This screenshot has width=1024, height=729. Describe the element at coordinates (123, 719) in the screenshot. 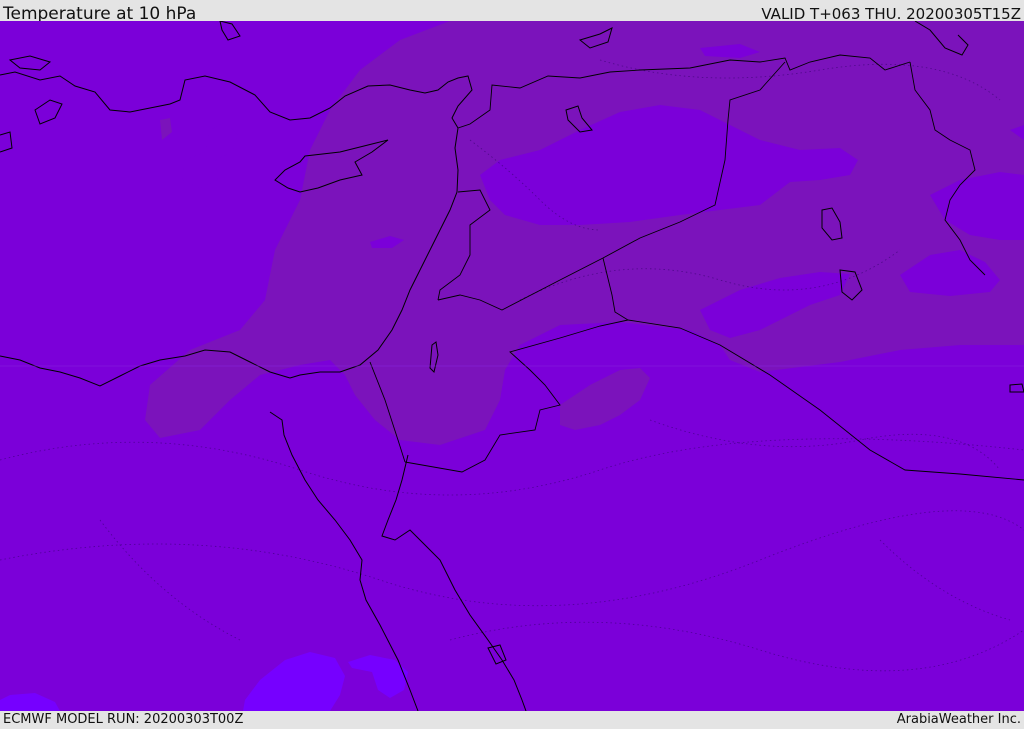

I see `model-run-label: ECMWF MODEL RUN: 20200303T00Z` at that location.